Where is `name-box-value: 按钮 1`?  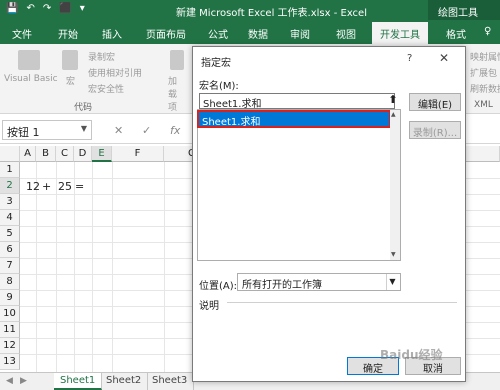
name-box-value: 按钮 1 is located at coordinates (23, 132).